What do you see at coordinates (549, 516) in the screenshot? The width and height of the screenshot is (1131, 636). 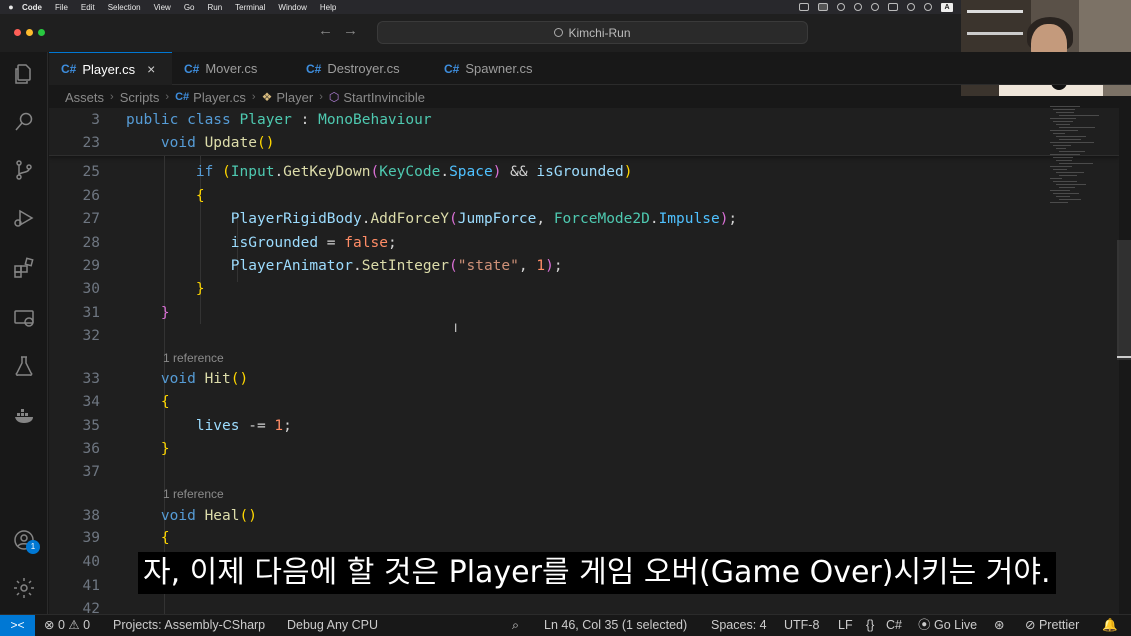 I see `code-line: 38 void Heal()` at bounding box center [549, 516].